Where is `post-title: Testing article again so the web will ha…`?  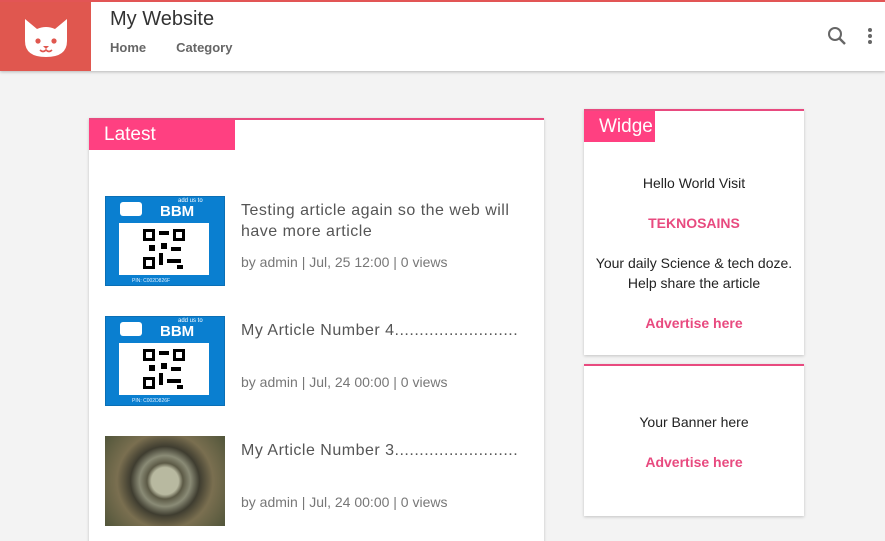
post-title: Testing article again so the web will ha… is located at coordinates (381, 221).